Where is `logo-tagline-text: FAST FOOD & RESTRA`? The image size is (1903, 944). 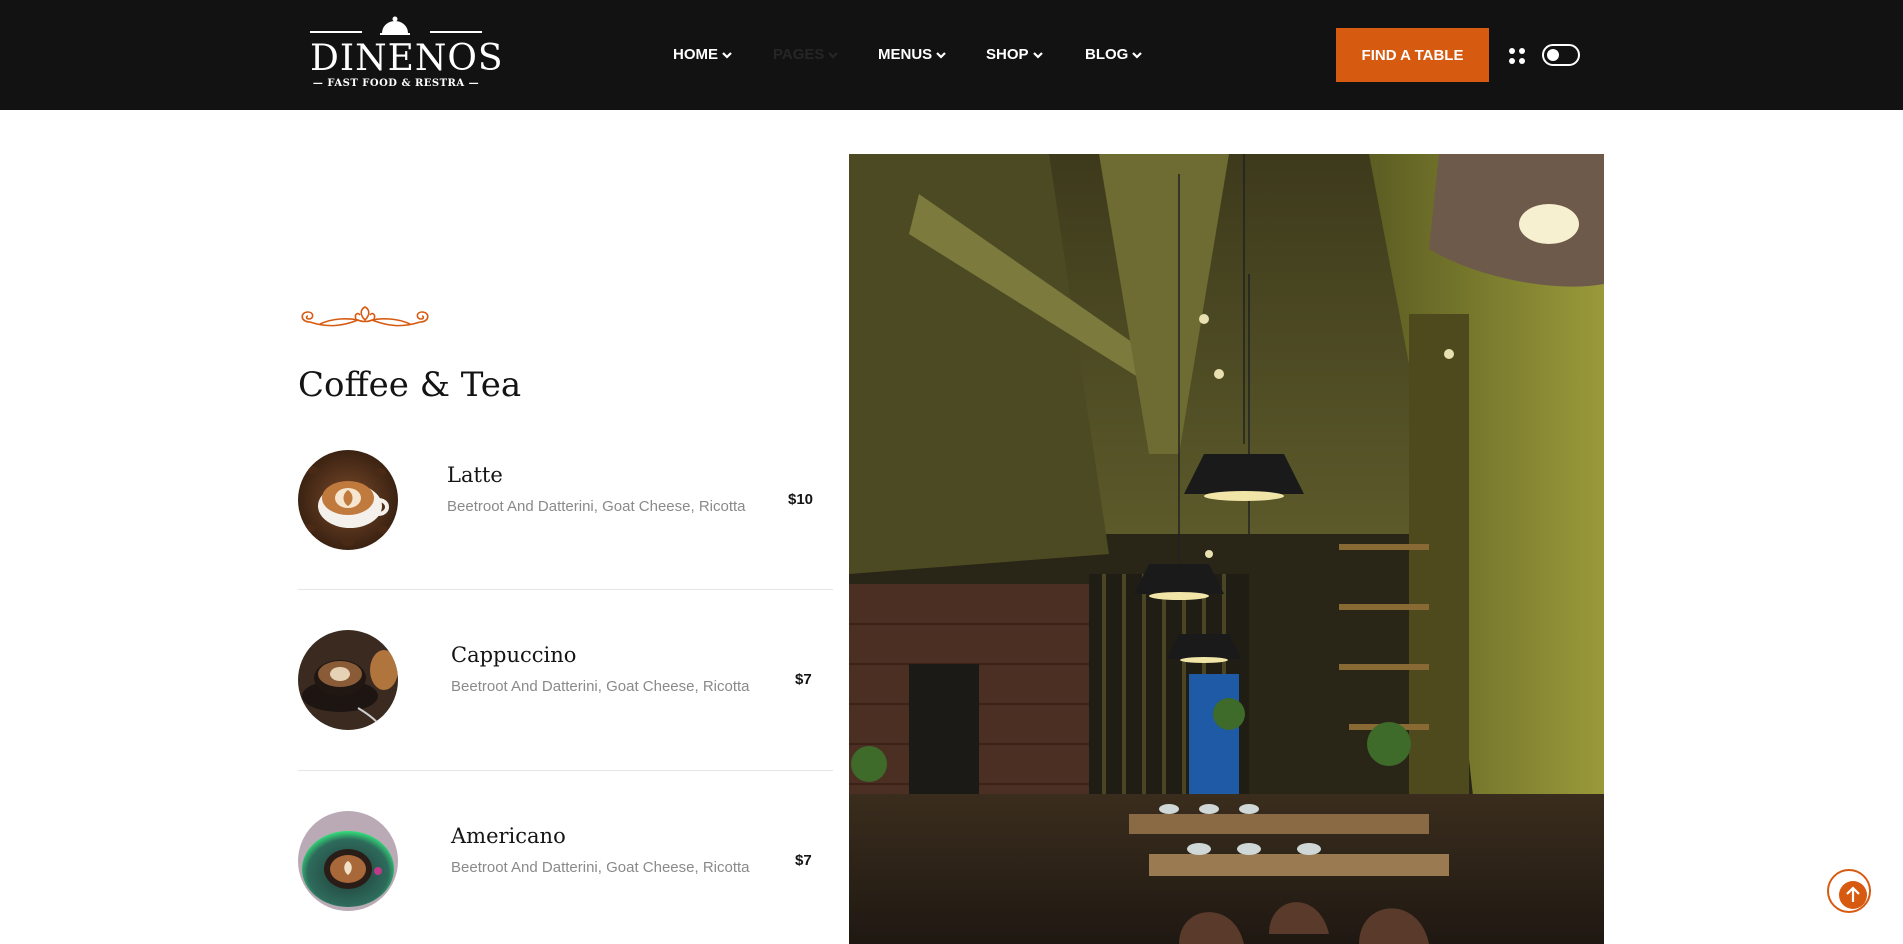 logo-tagline-text: FAST FOOD & RESTRA is located at coordinates (396, 83).